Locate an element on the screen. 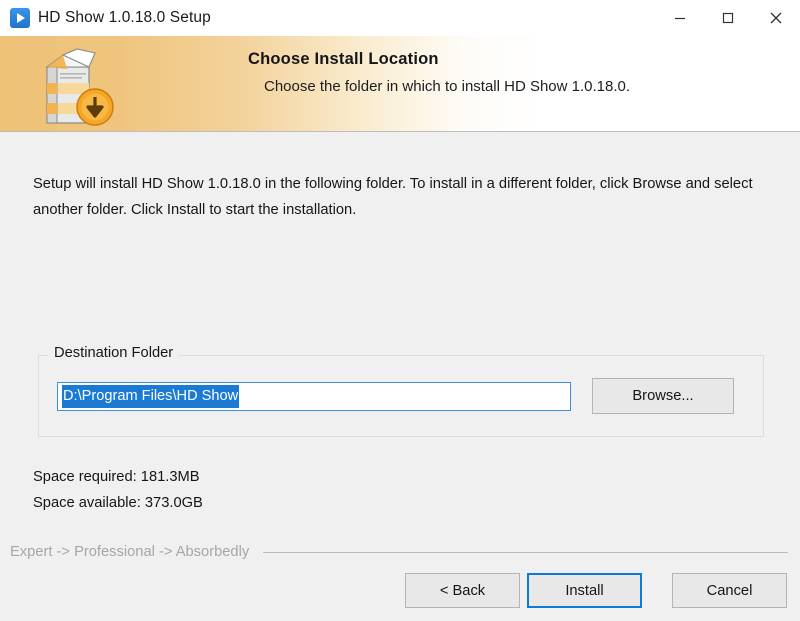 This screenshot has width=800, height=621. title-bar-left: HD Show 1.0.18.0 Setup is located at coordinates (328, 18).